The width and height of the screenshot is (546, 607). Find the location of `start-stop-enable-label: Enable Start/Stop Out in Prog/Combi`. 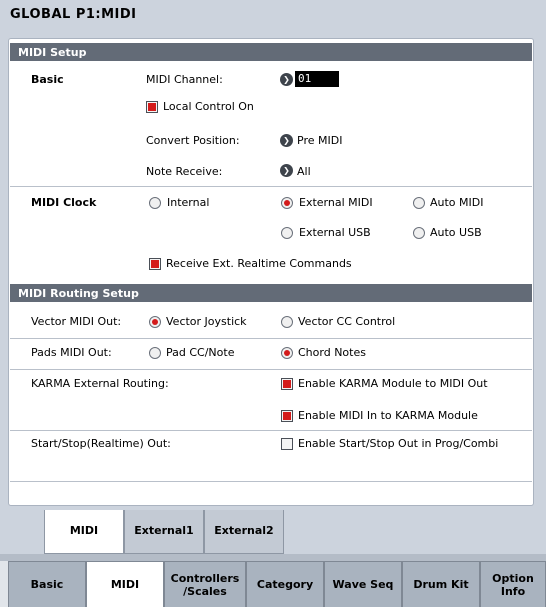

start-stop-enable-label: Enable Start/Stop Out in Prog/Combi is located at coordinates (398, 443).